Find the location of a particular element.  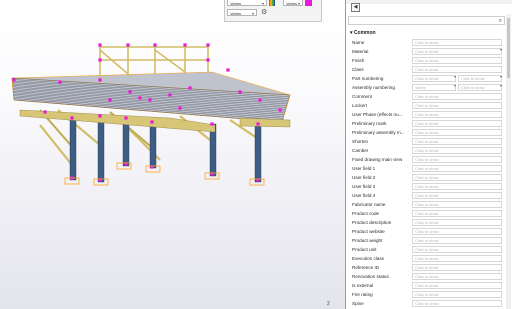

property-label: Product weight is located at coordinates (367, 240).